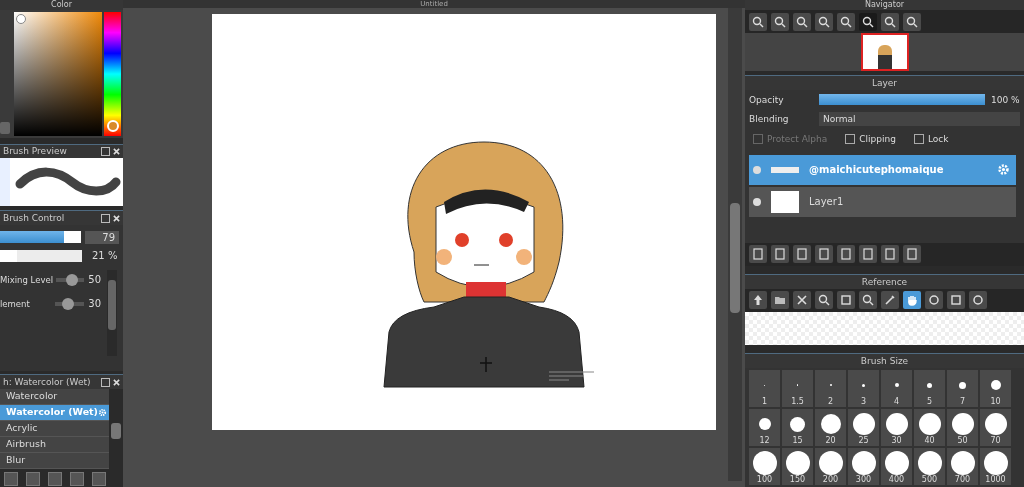  I want to click on panel-title: Brush Size, so click(884, 361).